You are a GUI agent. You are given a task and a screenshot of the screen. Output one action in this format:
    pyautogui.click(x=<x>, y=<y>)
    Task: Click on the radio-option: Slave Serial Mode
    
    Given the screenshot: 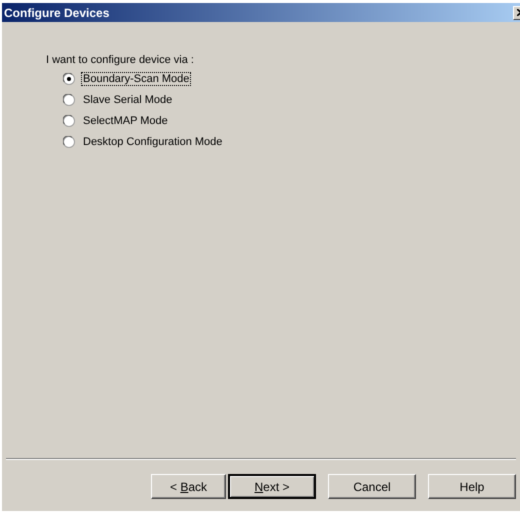 What is the action you would take?
    pyautogui.click(x=118, y=100)
    